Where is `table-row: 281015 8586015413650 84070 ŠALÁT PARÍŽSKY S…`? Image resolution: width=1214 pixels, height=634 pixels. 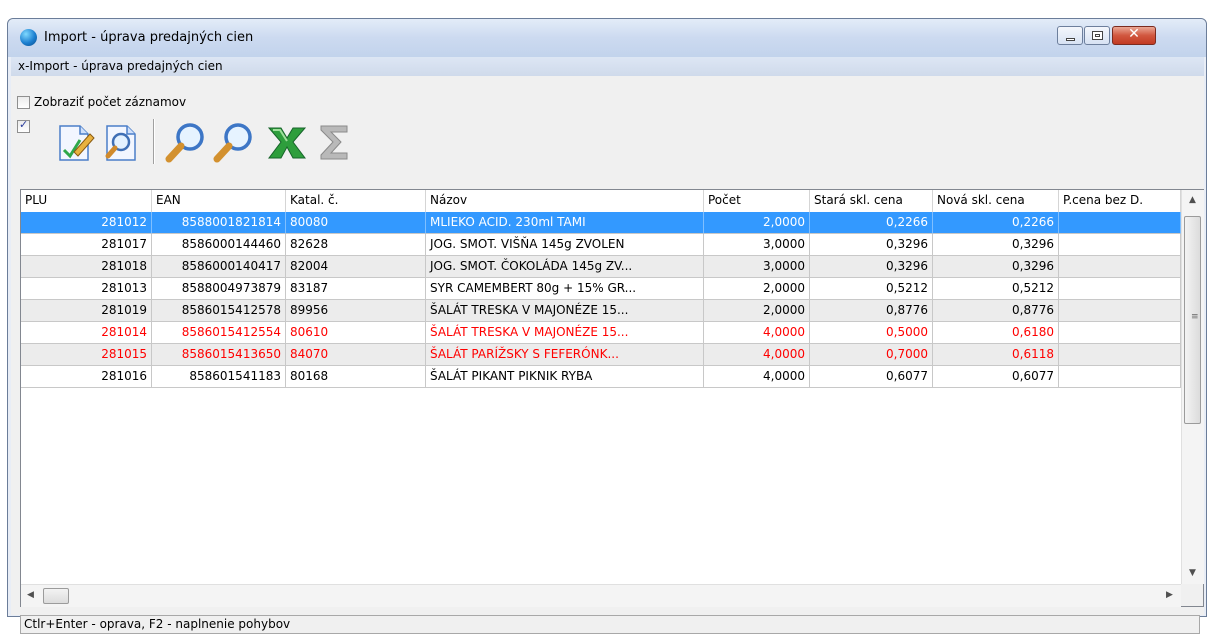
table-row: 281015 8586015413650 84070 ŠALÁT PARÍŽSKY S… is located at coordinates (601, 355).